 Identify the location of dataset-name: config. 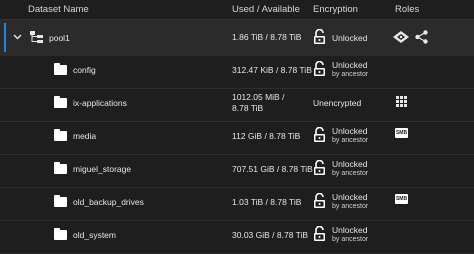
(84, 70).